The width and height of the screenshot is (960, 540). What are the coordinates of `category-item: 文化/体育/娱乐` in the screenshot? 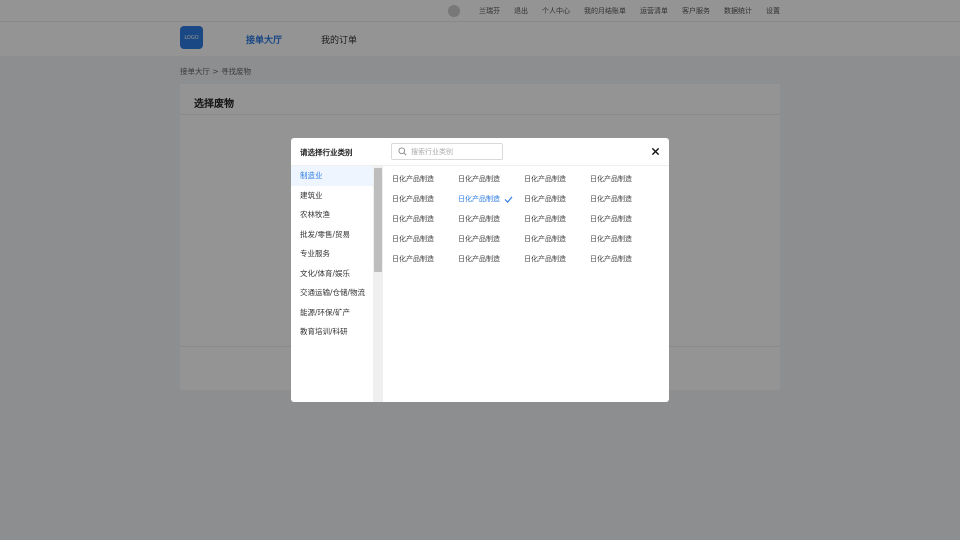 It's located at (332, 274).